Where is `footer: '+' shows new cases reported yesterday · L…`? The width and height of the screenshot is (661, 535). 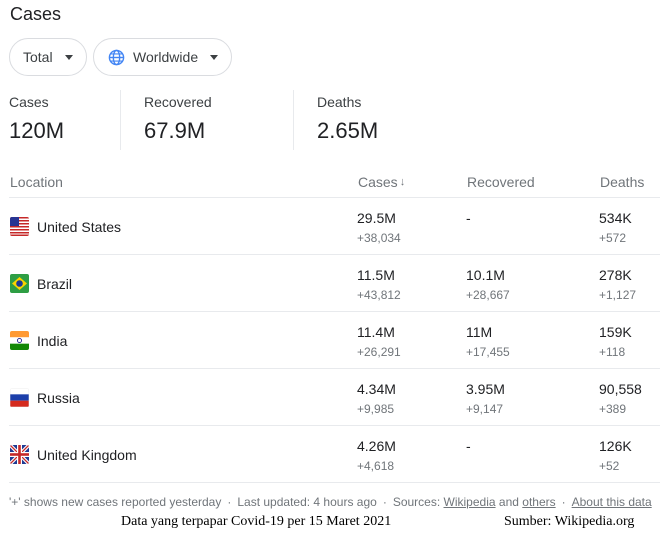
footer: '+' shows new cases reported yesterday · L… is located at coordinates (330, 502).